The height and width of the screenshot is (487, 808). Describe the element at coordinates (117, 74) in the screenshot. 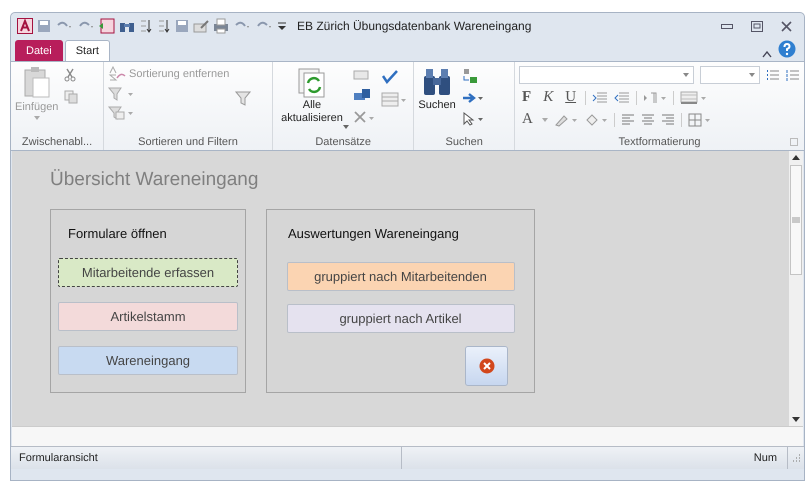

I see `clear-sort-icon` at that location.